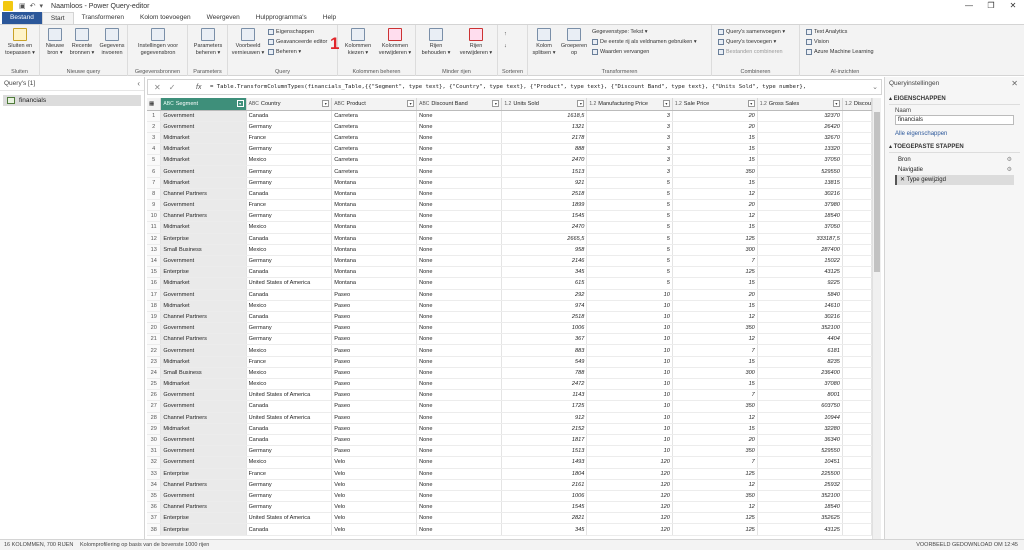 The width and height of the screenshot is (1024, 550). Describe the element at coordinates (715, 395) in the screenshot. I see `table-cell: 7` at that location.